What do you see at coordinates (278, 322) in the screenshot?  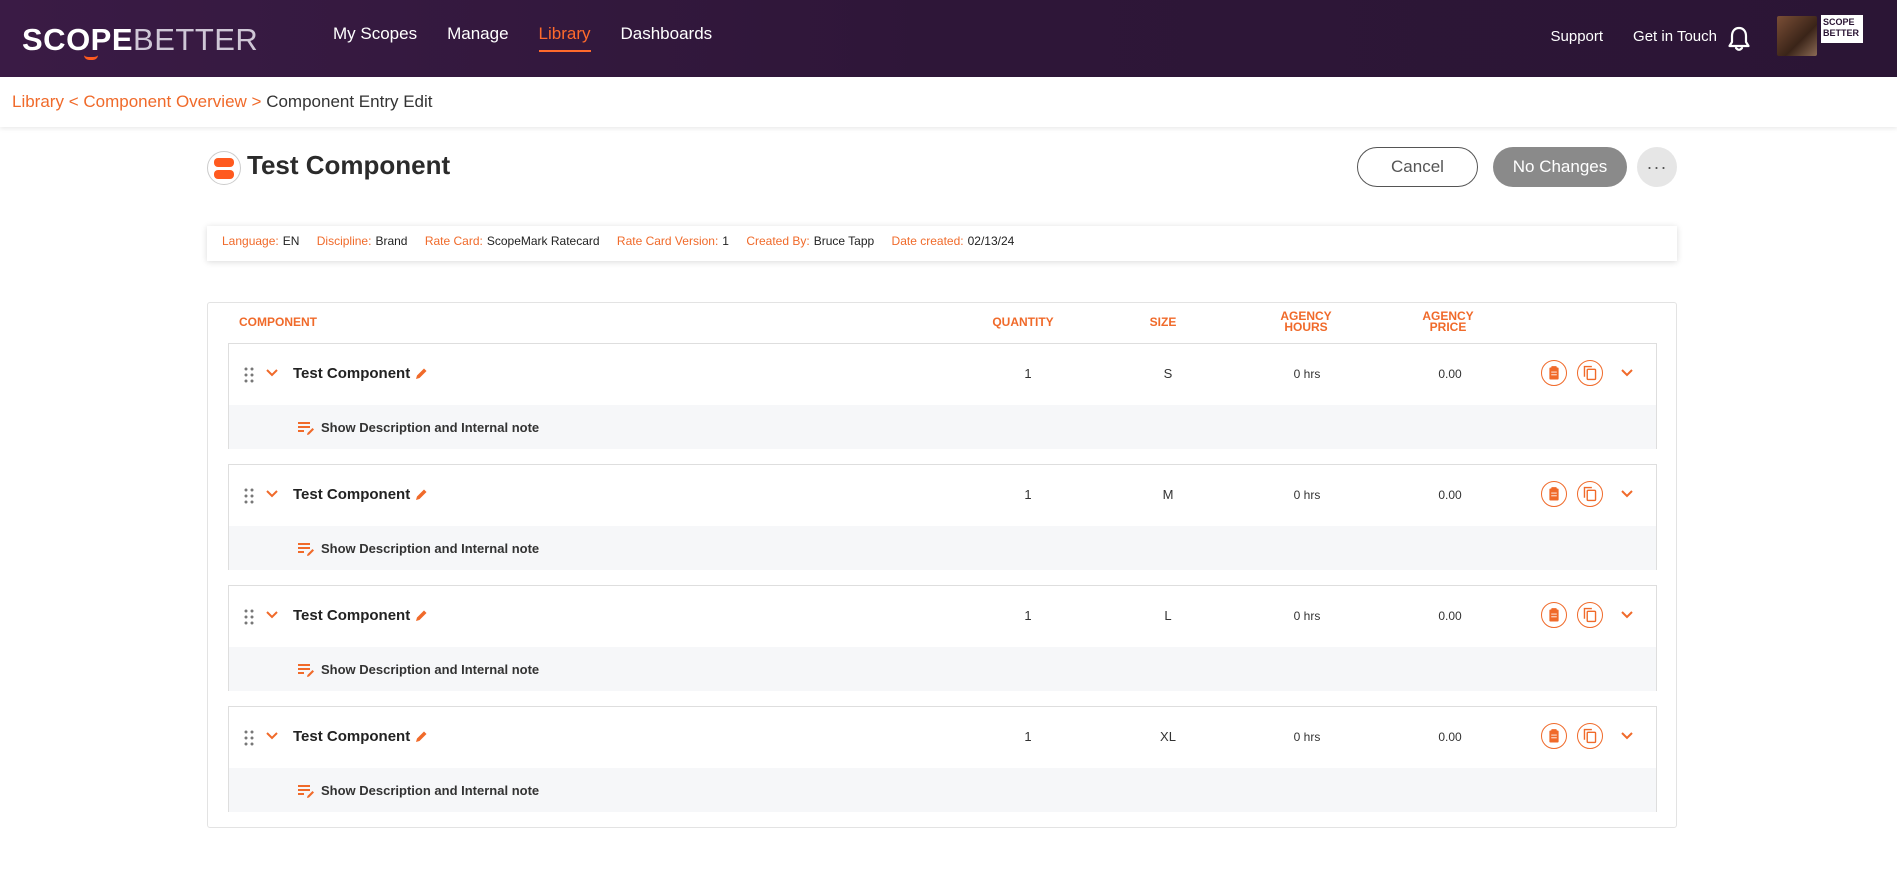 I see `column-header-component: COMPONENT` at bounding box center [278, 322].